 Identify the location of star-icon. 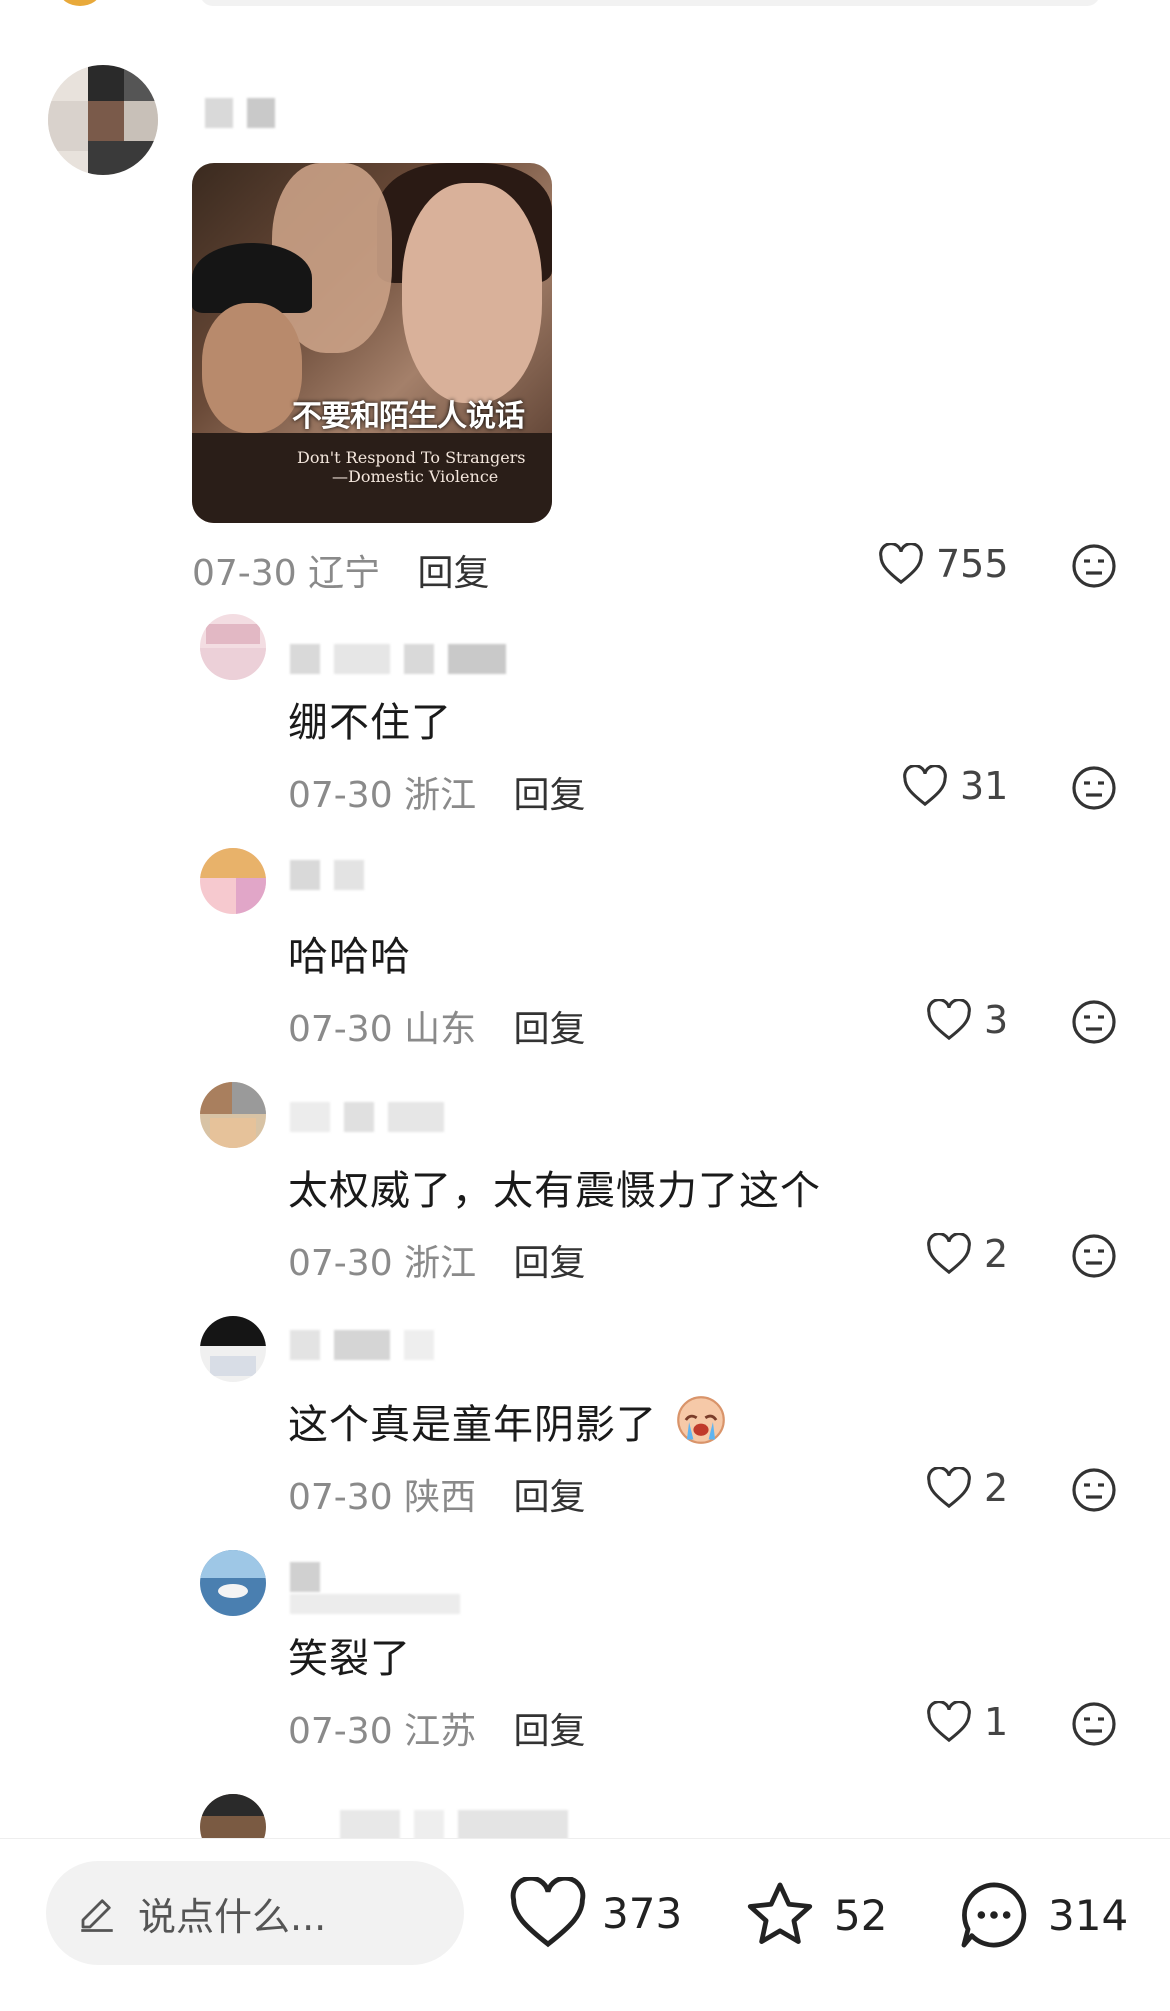
(780, 1913).